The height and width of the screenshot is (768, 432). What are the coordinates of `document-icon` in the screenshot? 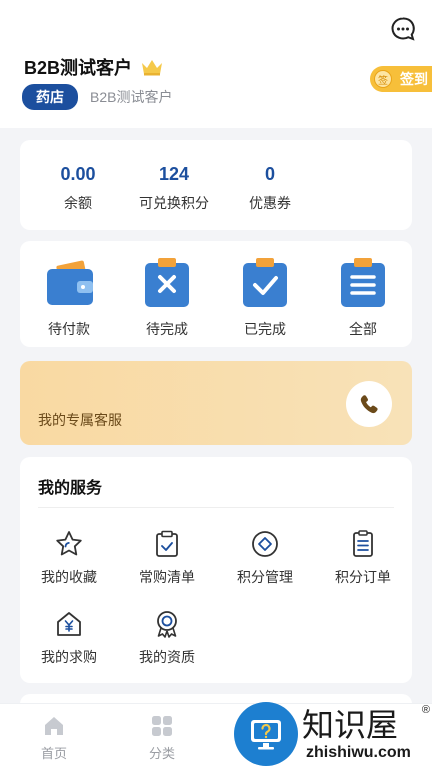 It's located at (363, 543).